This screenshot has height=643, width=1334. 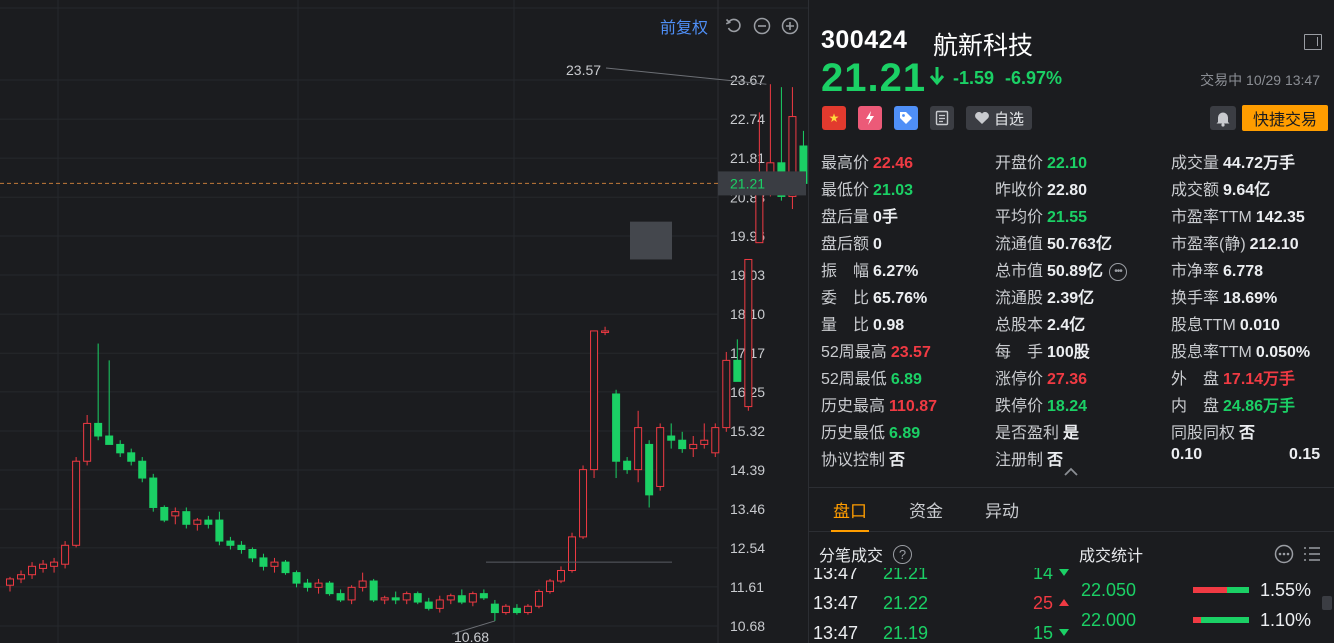 I want to click on sell-bar, so click(x=1225, y=620).